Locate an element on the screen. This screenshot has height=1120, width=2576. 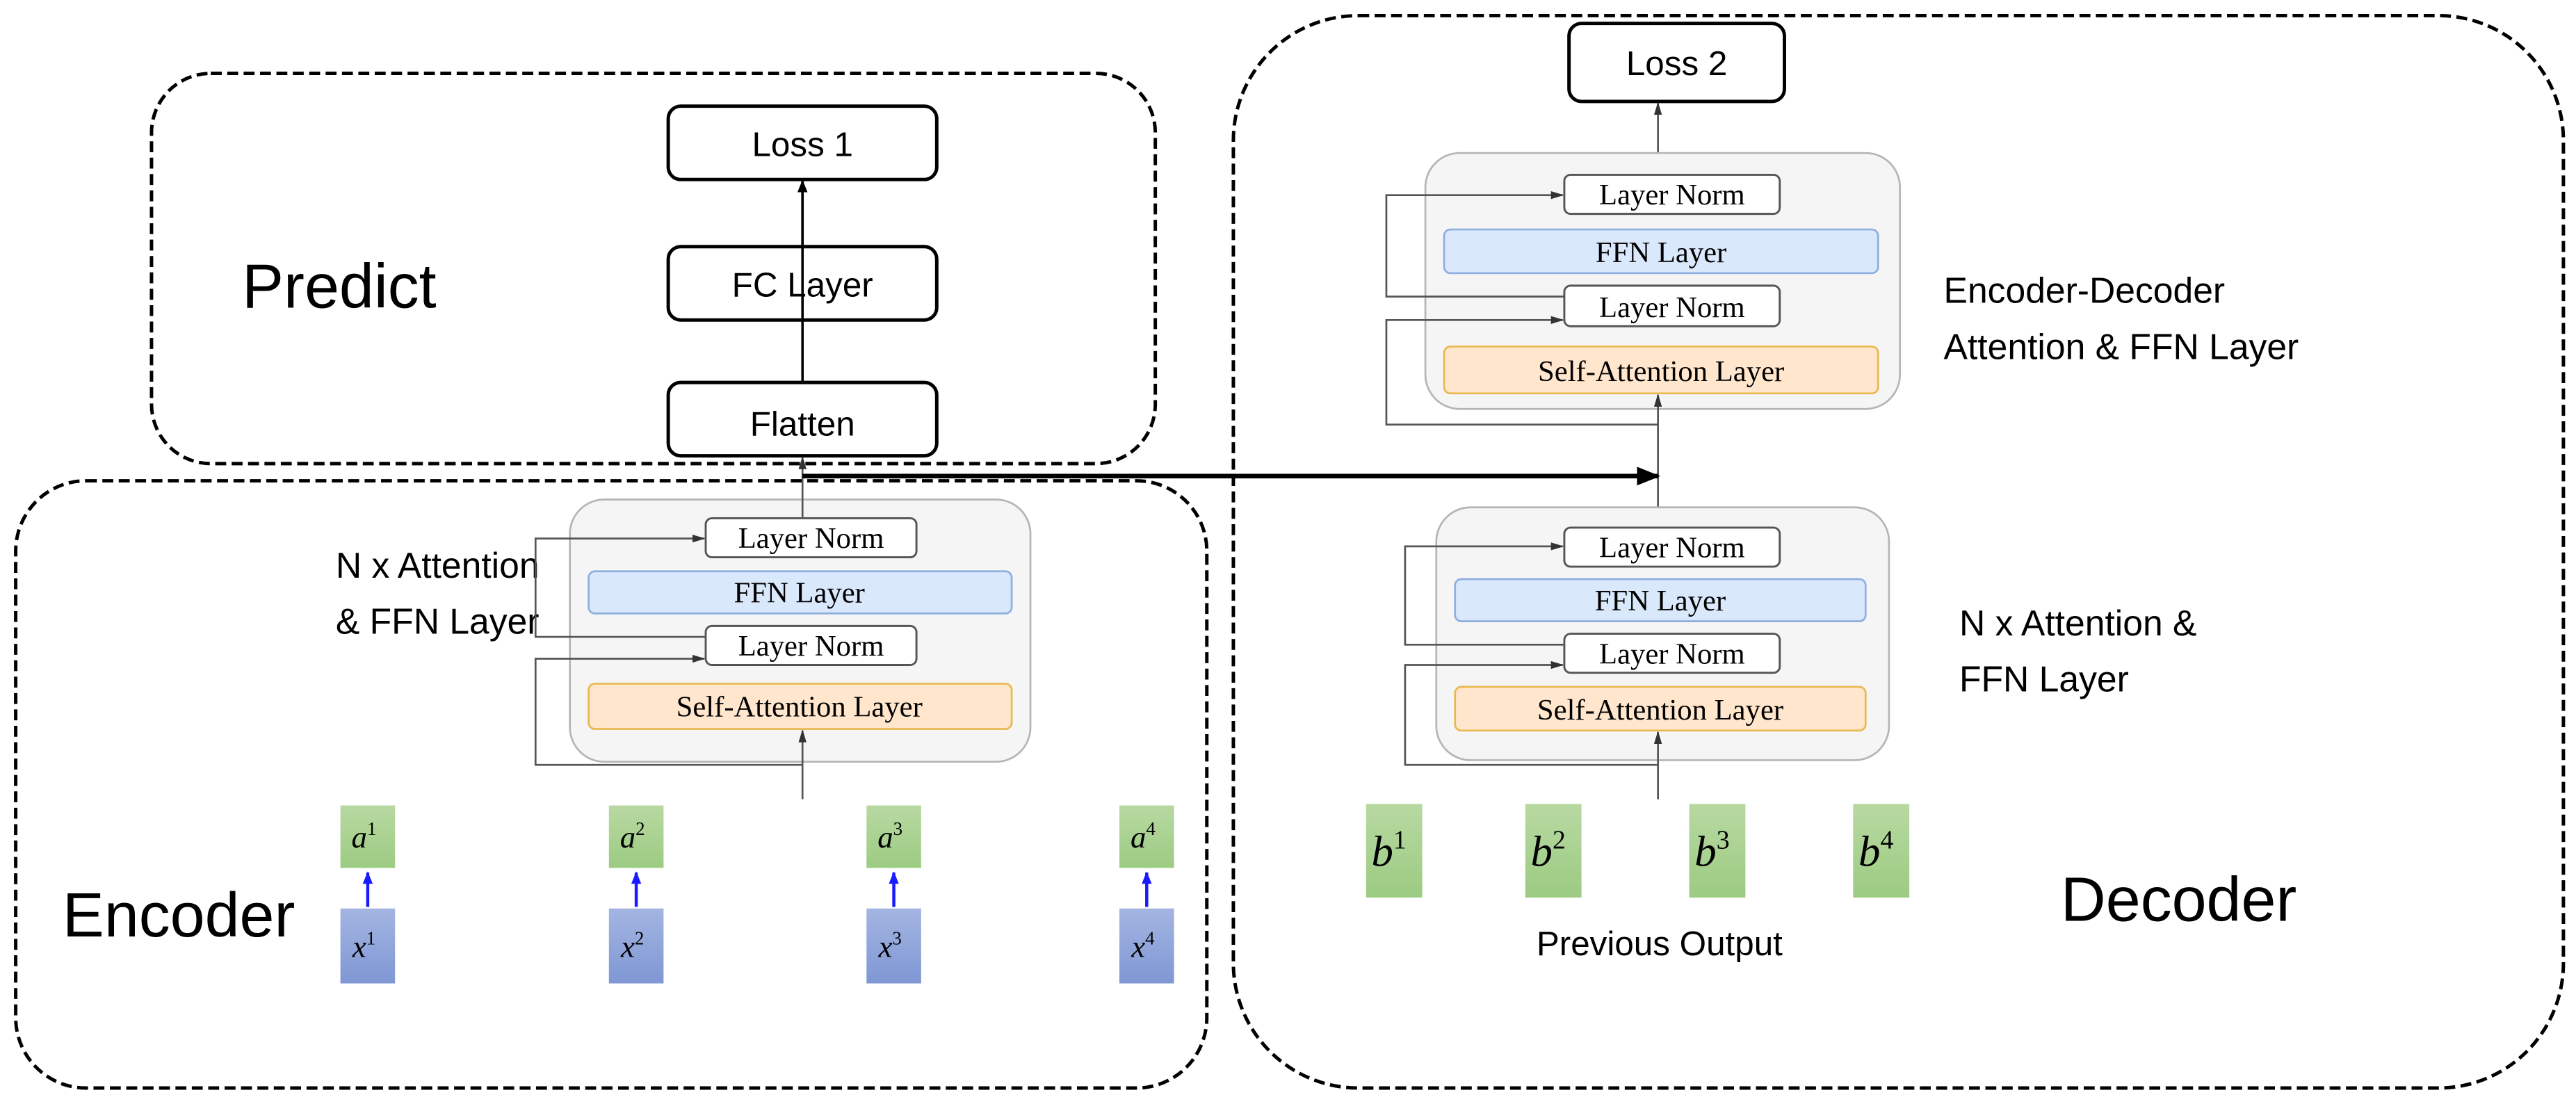
previous-output-4: b4 is located at coordinates (1881, 851).